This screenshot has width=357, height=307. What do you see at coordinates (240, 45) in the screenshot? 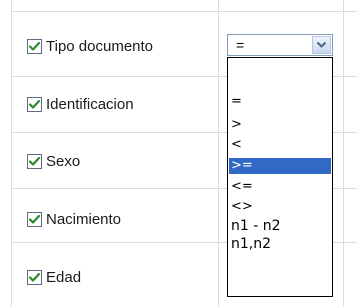
I see `operator-select-value: =` at bounding box center [240, 45].